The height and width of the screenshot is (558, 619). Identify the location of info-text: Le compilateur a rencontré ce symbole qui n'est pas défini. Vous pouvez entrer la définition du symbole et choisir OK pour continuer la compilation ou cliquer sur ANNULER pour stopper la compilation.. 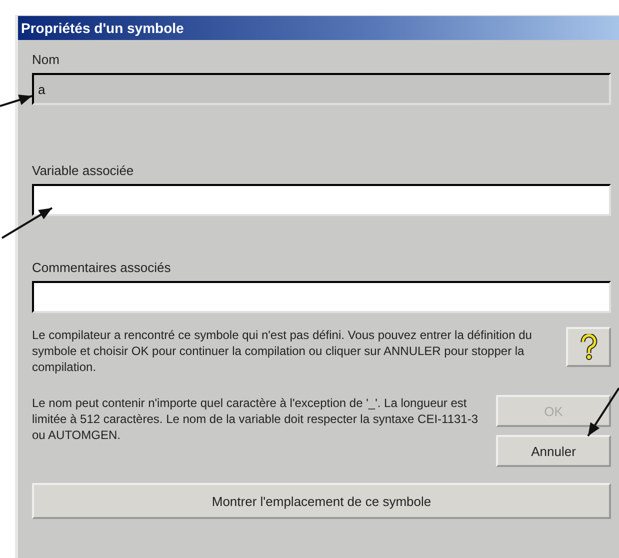
(282, 351).